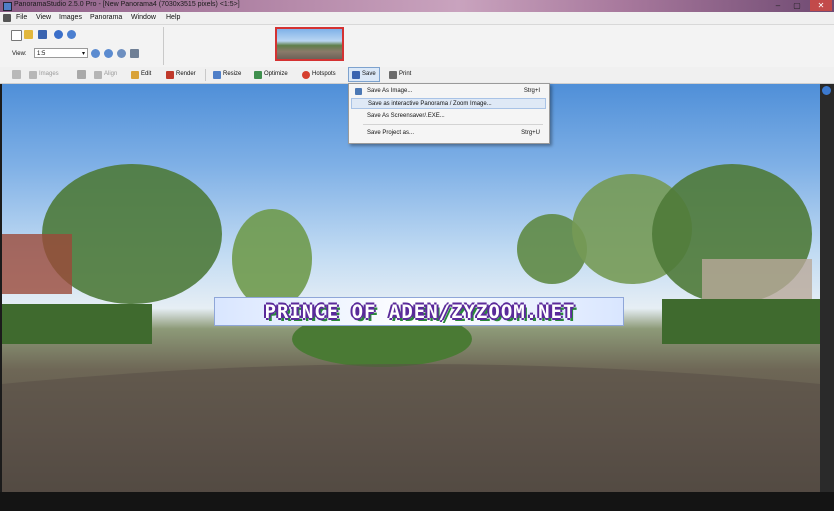  What do you see at coordinates (276, 74) in the screenshot?
I see `optimize-button-label: Optimize` at bounding box center [276, 74].